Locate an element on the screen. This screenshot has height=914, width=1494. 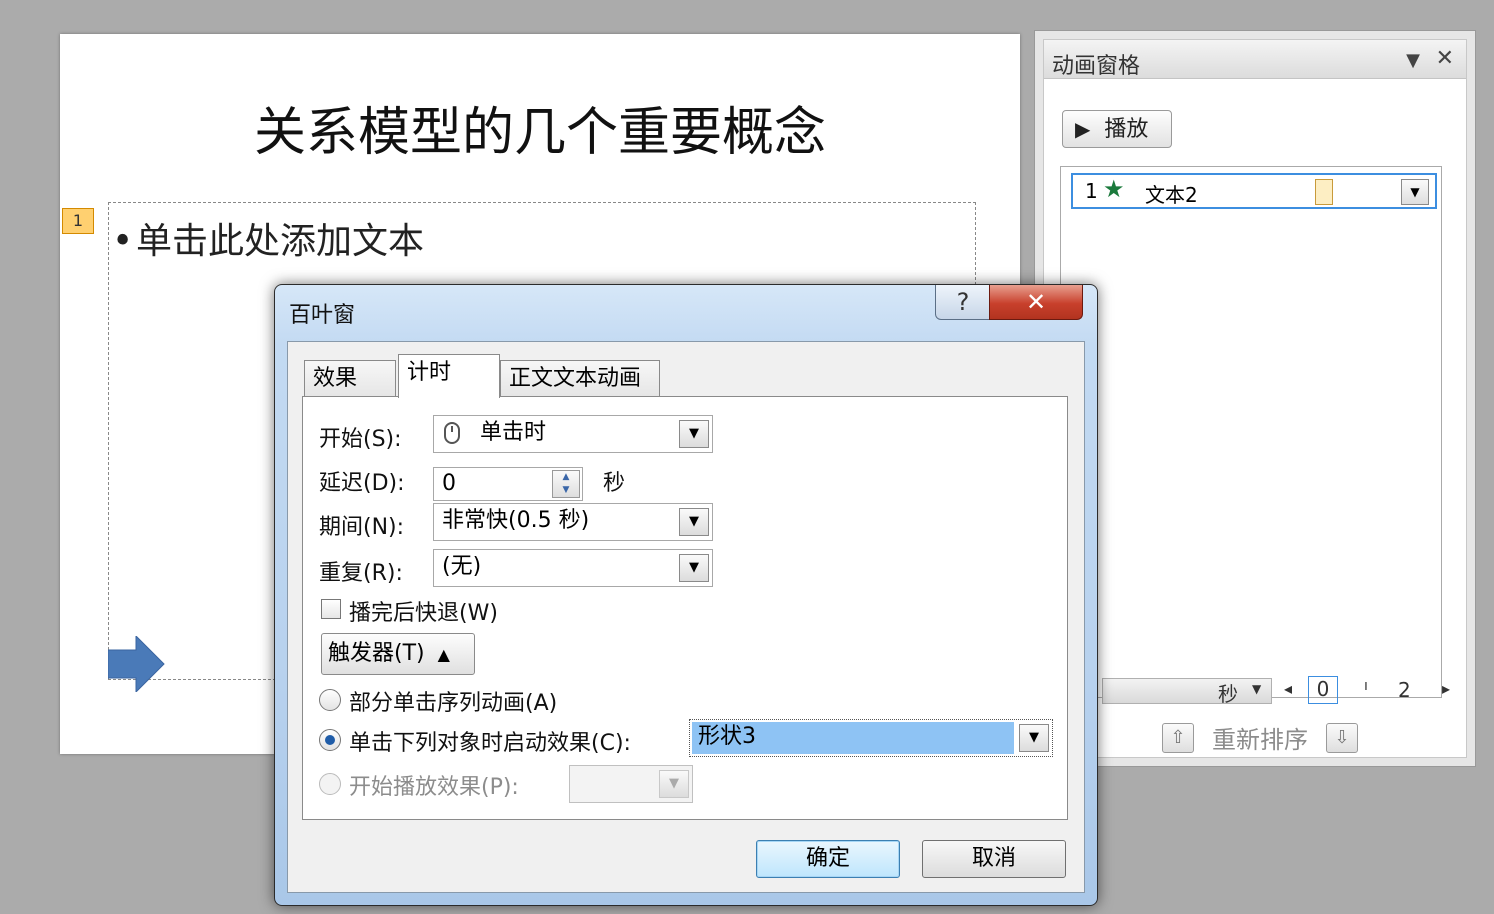
trigger-button: 触发器(T) ▲ is located at coordinates (398, 654).